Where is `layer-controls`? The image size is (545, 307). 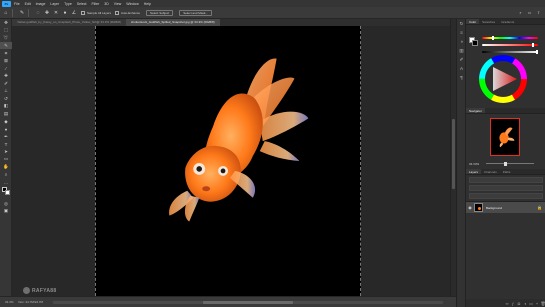 layer-controls is located at coordinates (505, 189).